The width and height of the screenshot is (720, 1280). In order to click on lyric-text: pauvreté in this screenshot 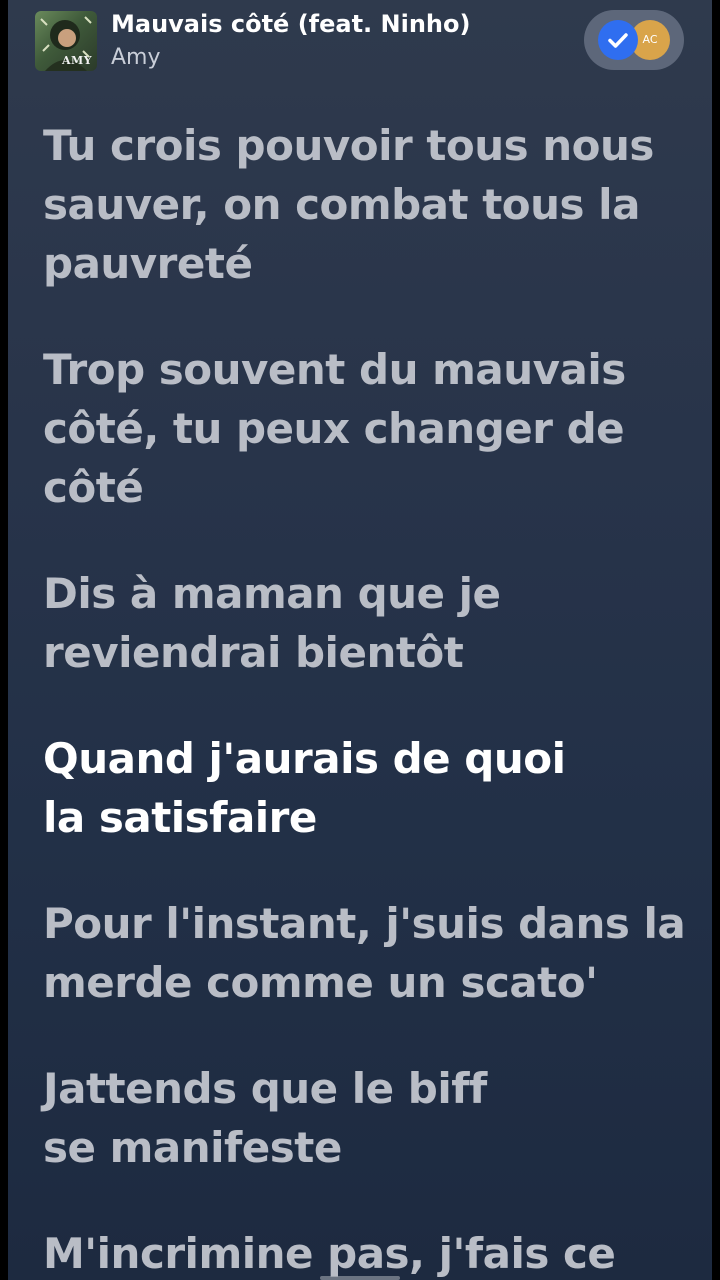, I will do `click(148, 263)`.